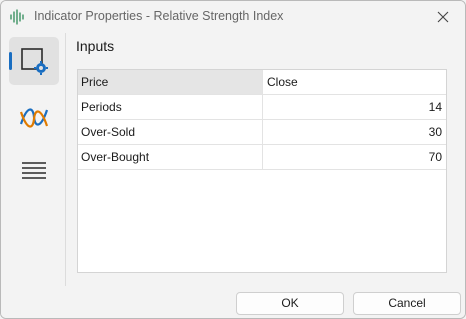  What do you see at coordinates (170, 82) in the screenshot?
I see `input-label: Price` at bounding box center [170, 82].